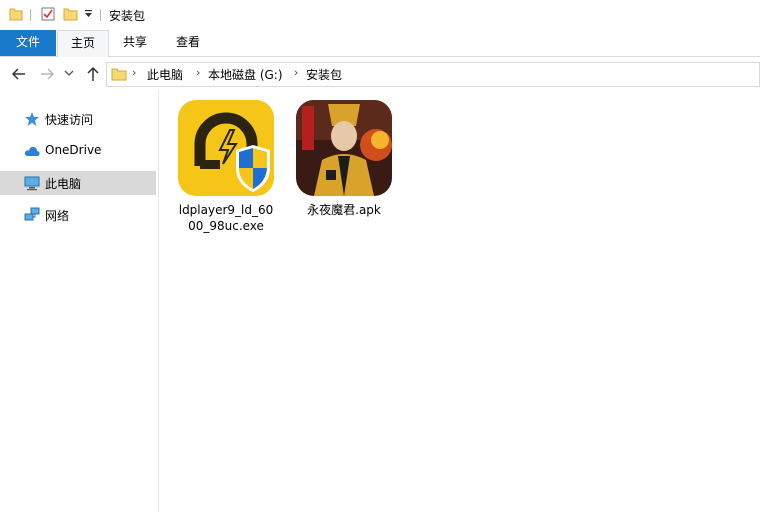 This screenshot has height=512, width=760. What do you see at coordinates (433, 74) in the screenshot?
I see `address-bar: › 此电脑 › 本地磁盘 (G:) › 安装包` at bounding box center [433, 74].